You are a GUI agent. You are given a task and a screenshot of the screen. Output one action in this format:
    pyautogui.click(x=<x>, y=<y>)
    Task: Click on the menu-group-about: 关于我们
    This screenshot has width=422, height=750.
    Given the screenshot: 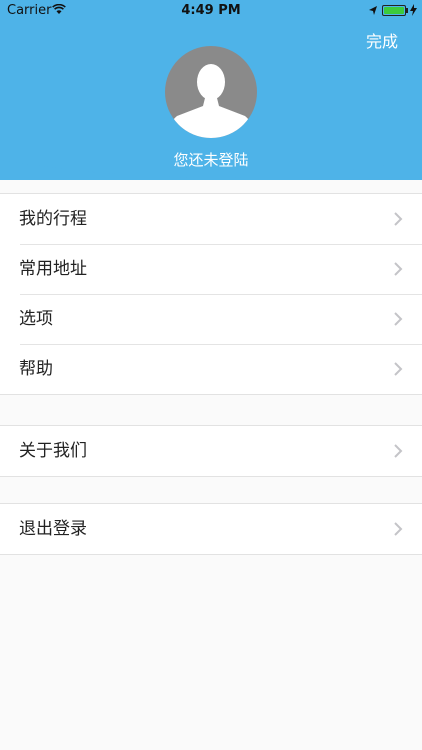 What is the action you would take?
    pyautogui.click(x=211, y=451)
    